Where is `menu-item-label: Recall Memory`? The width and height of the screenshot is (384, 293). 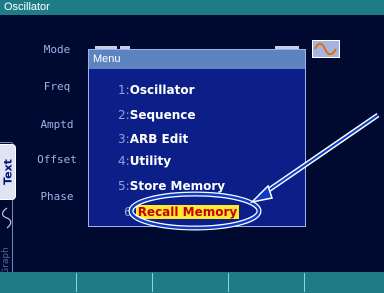 menu-item-label: Recall Memory is located at coordinates (187, 212).